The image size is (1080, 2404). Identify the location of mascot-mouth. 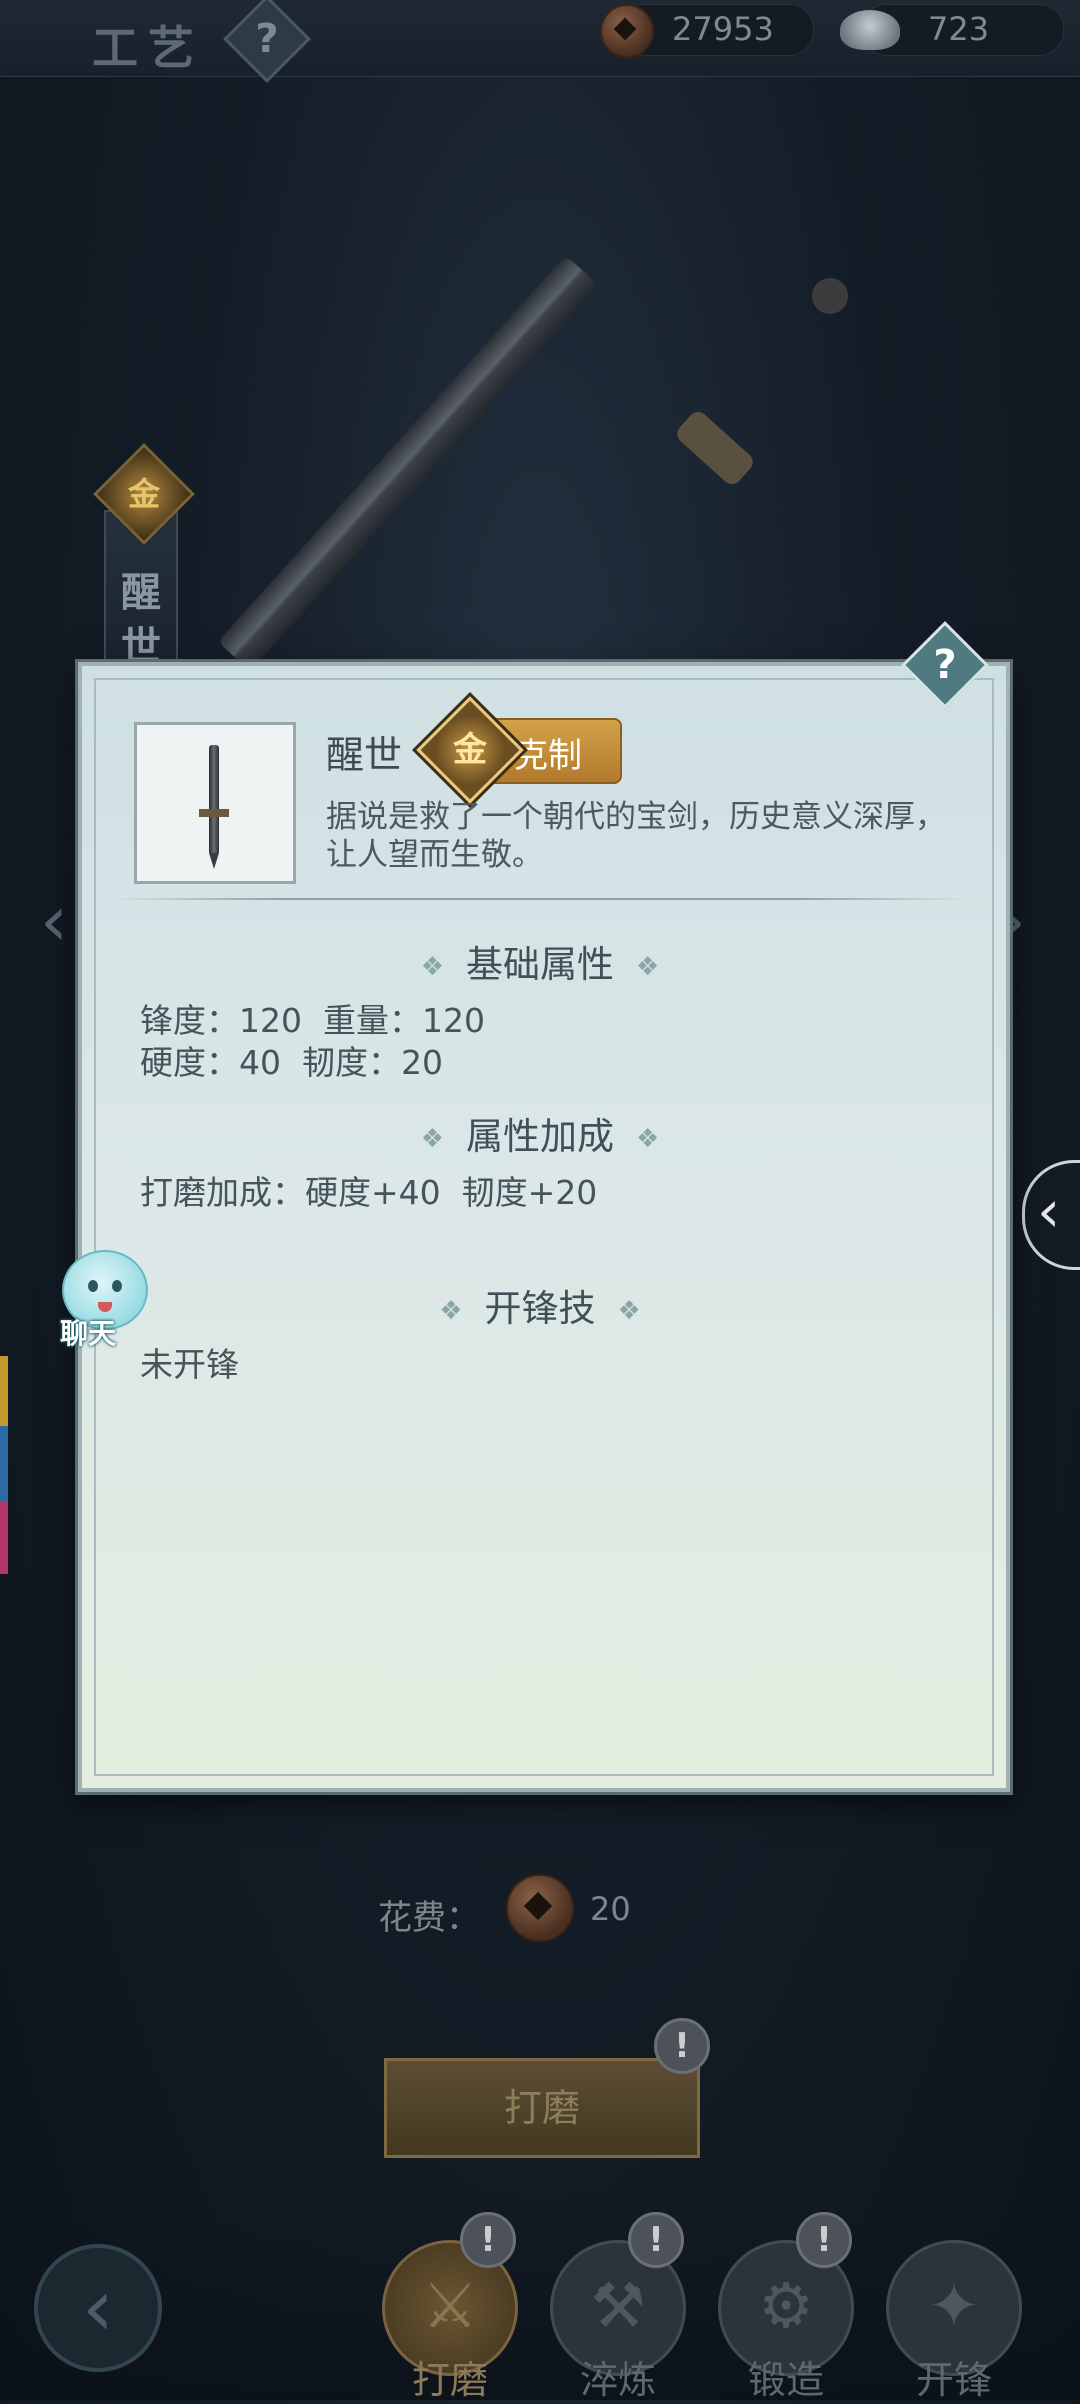
(105, 1307).